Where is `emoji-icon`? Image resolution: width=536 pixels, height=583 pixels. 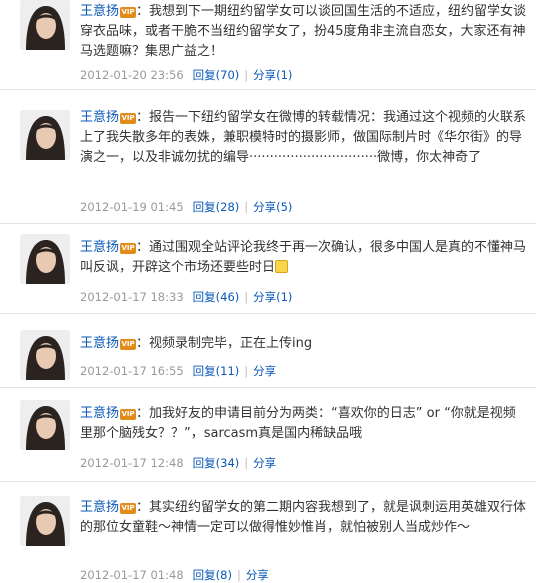
emoji-icon is located at coordinates (282, 266).